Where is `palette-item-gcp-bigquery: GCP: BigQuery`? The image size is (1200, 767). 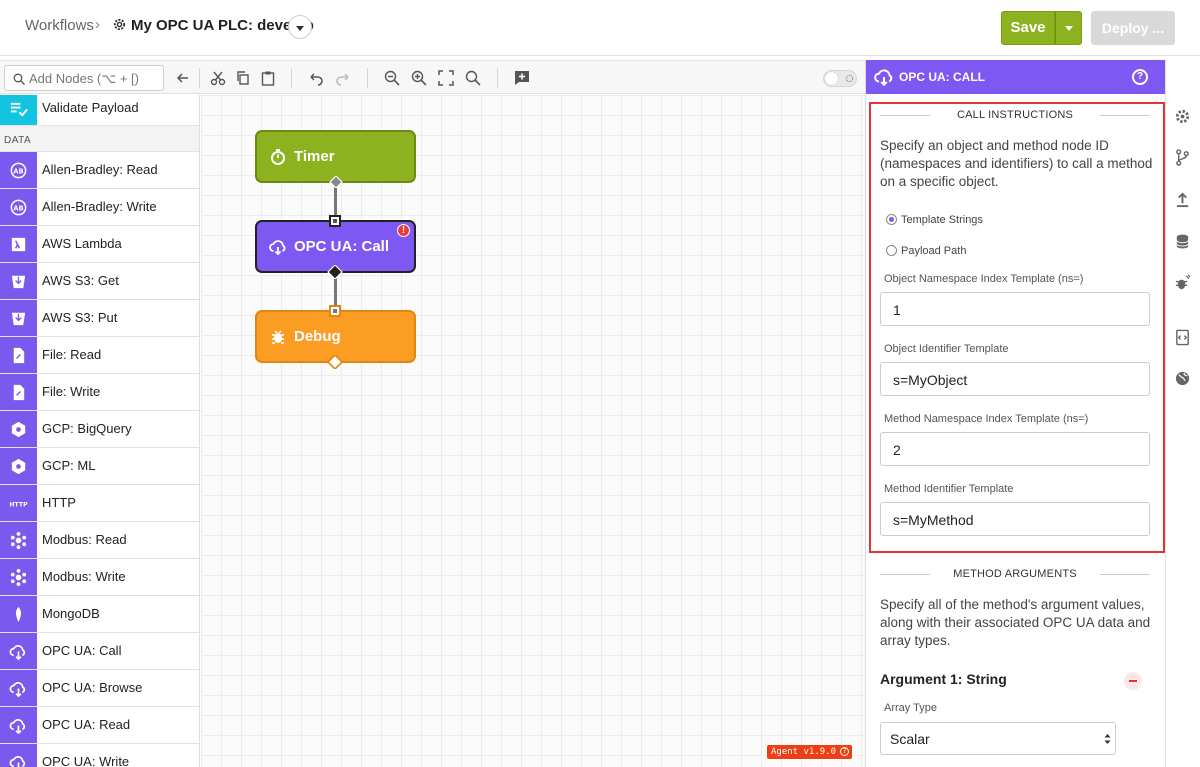 palette-item-gcp-bigquery: GCP: BigQuery is located at coordinates (99, 429).